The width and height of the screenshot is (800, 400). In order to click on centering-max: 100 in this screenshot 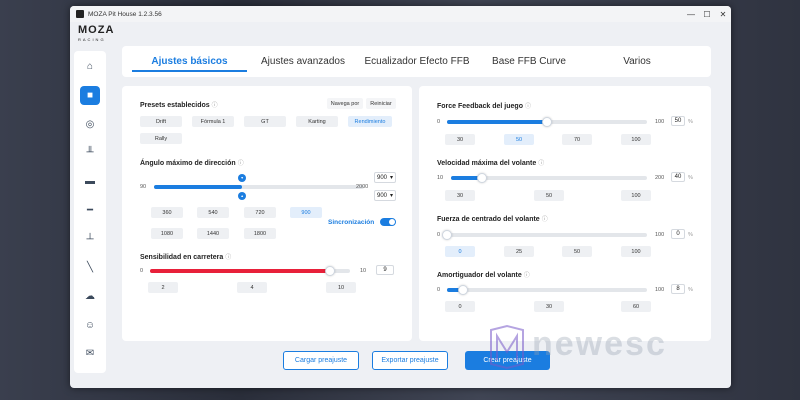, I will do `click(660, 235)`.